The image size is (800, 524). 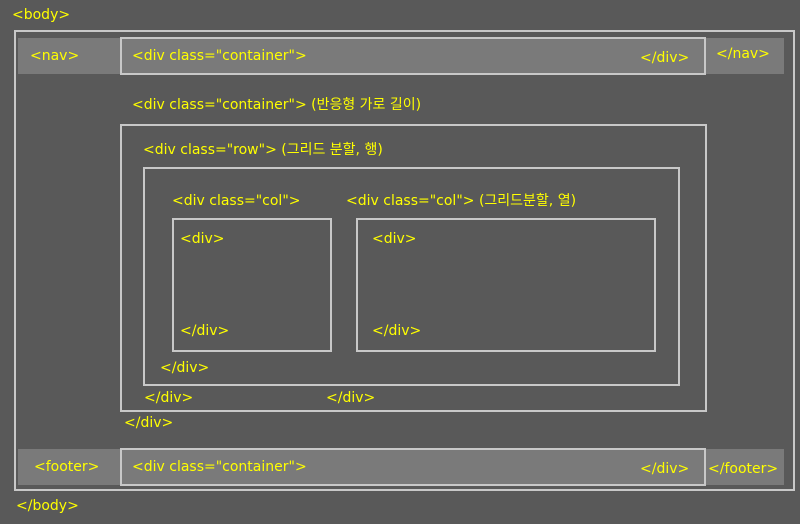 I want to click on row-close-tag-left: </div>, so click(x=169, y=398).